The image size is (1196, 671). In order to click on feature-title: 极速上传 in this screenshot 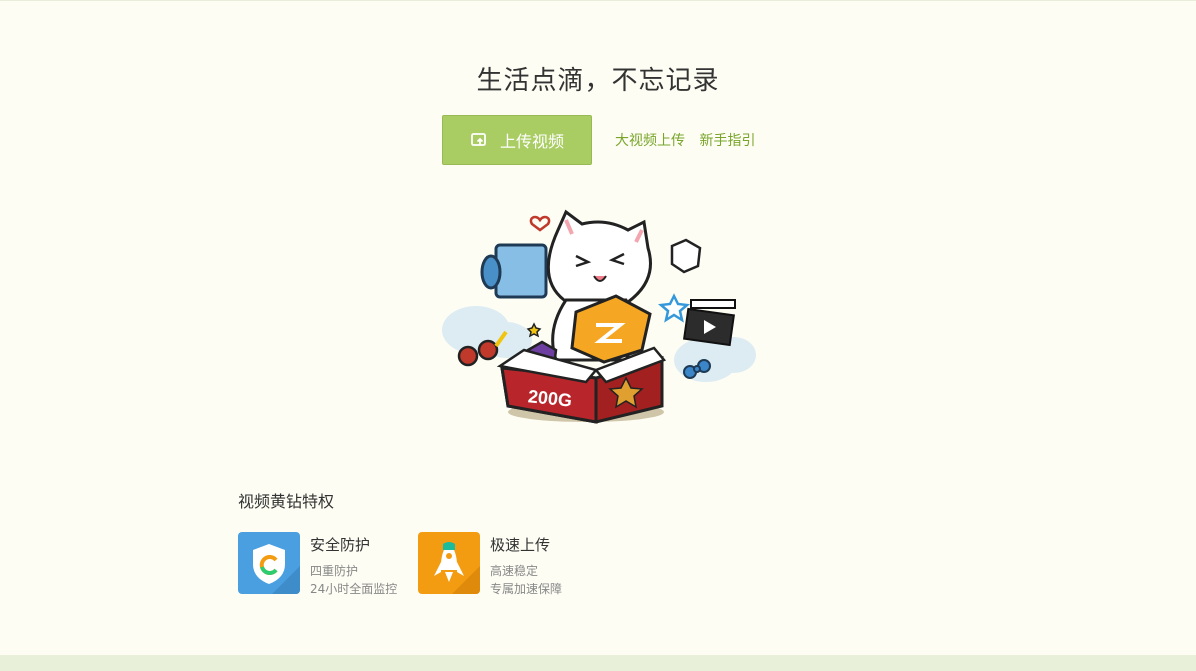, I will do `click(520, 545)`.